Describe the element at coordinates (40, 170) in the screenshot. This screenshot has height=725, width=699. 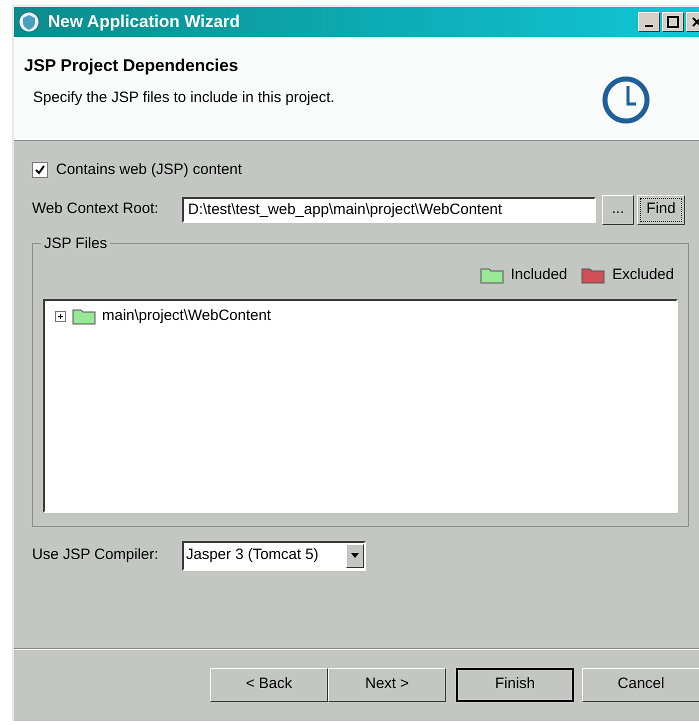
I see `checkbox` at that location.